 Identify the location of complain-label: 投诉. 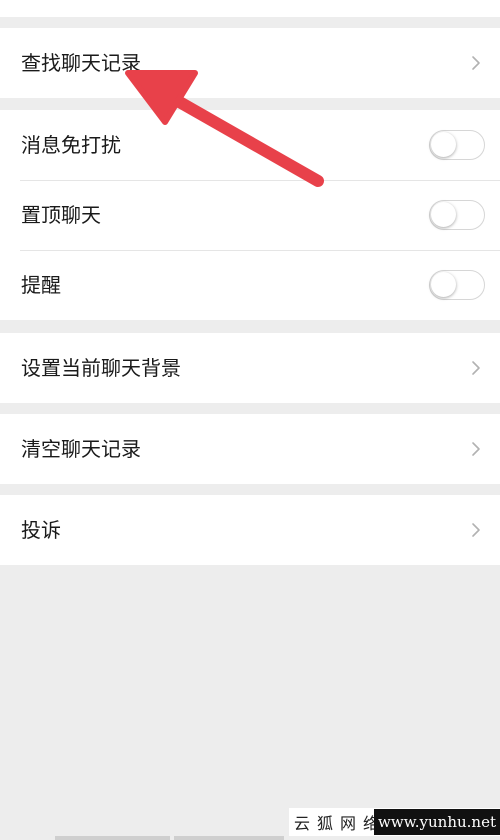
(41, 530).